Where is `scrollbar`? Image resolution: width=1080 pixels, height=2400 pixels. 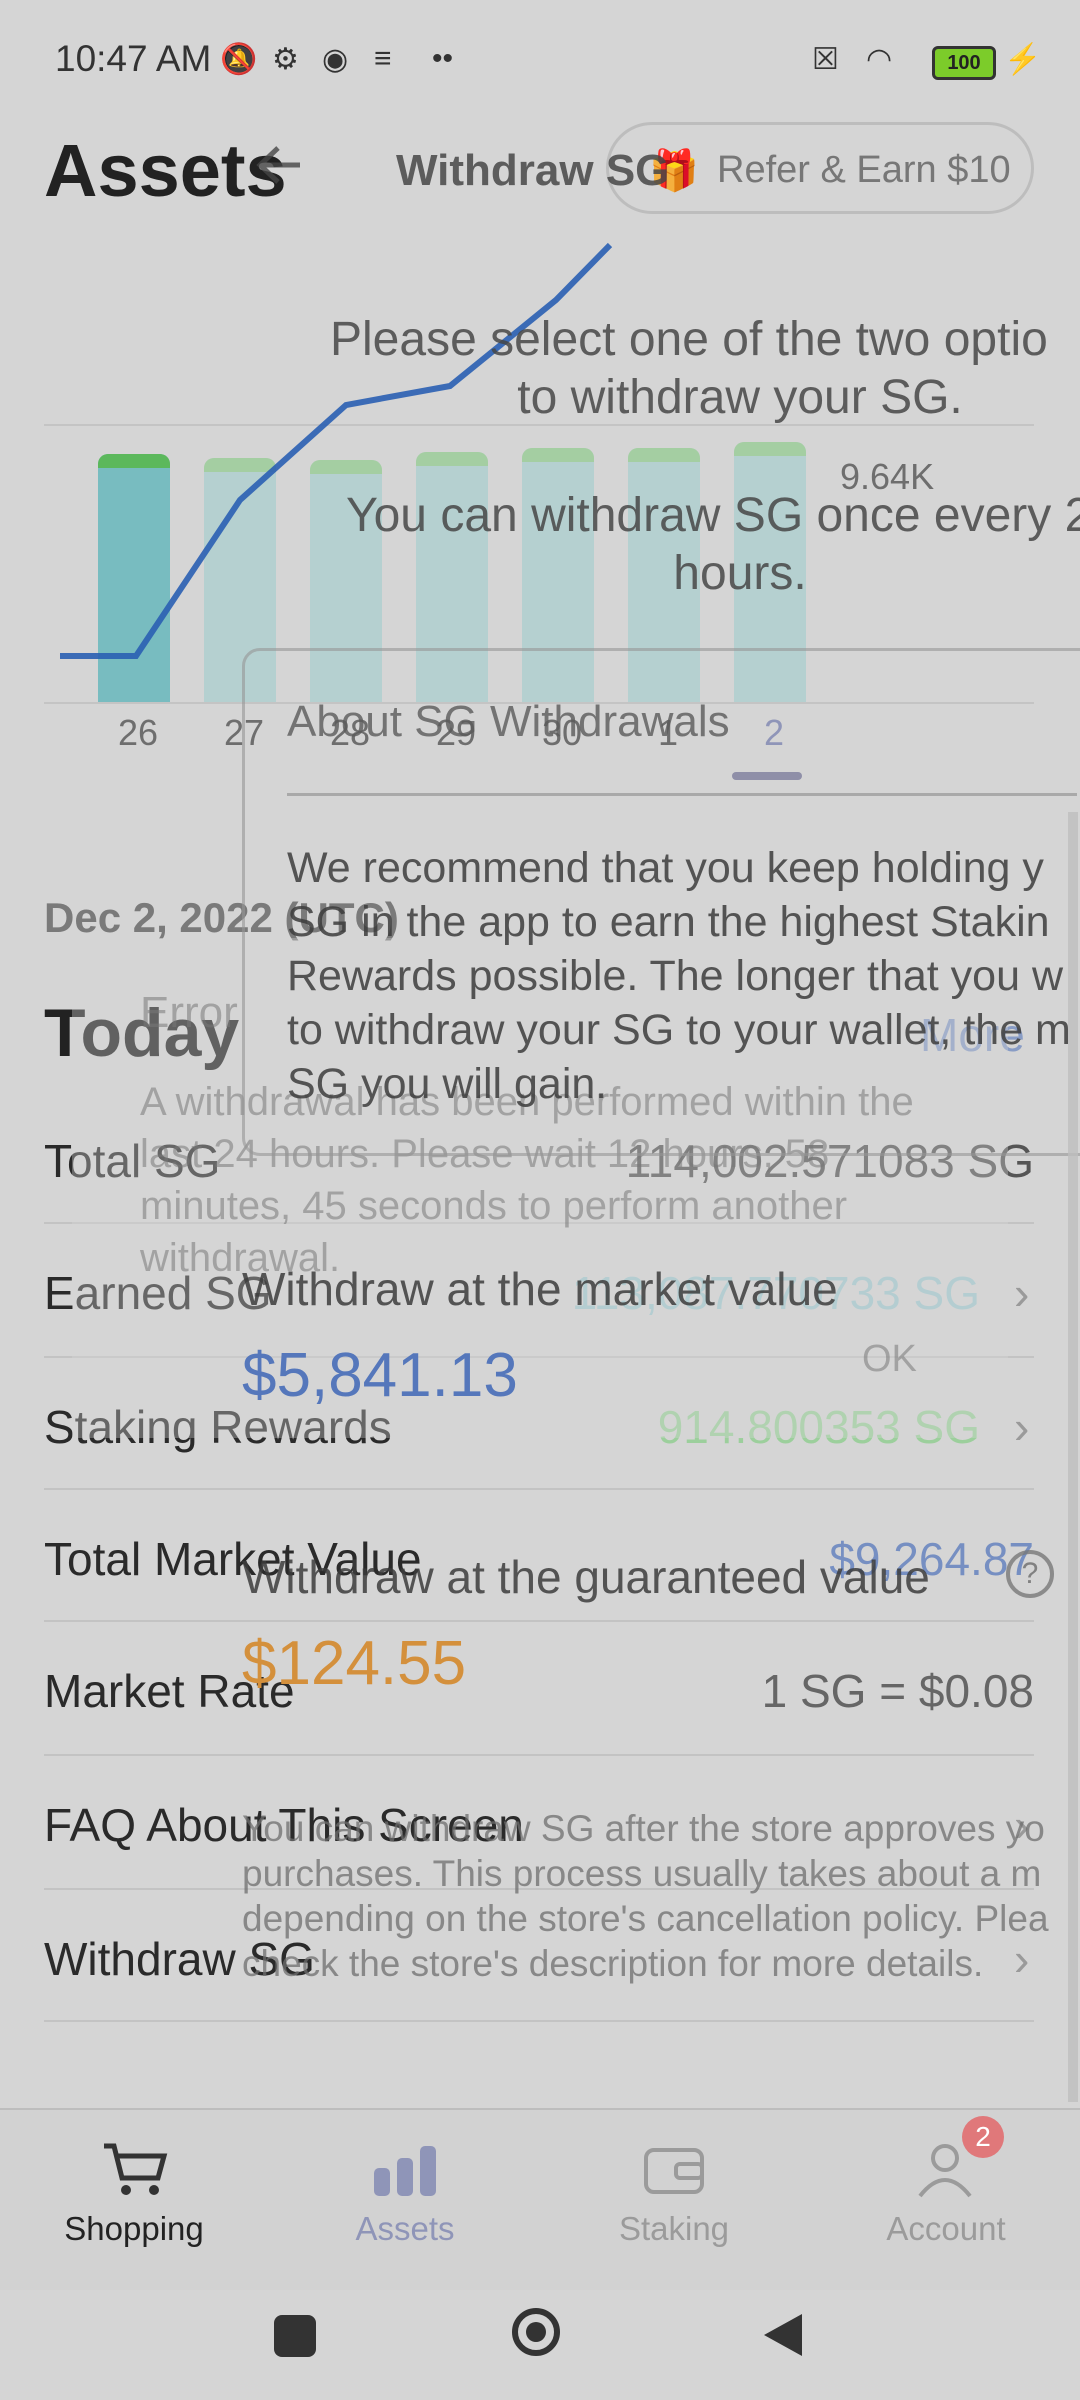
scrollbar is located at coordinates (1073, 1457).